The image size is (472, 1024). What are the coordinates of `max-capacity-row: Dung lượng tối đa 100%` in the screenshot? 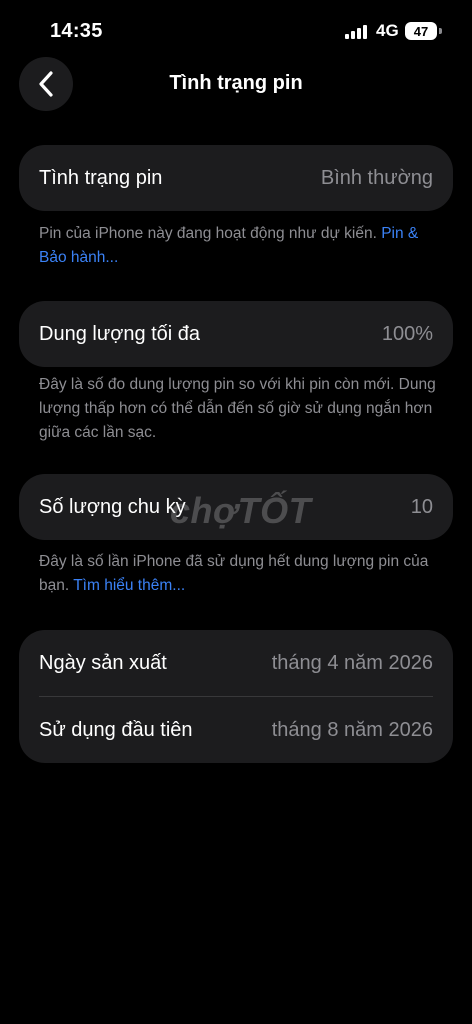 It's located at (236, 334).